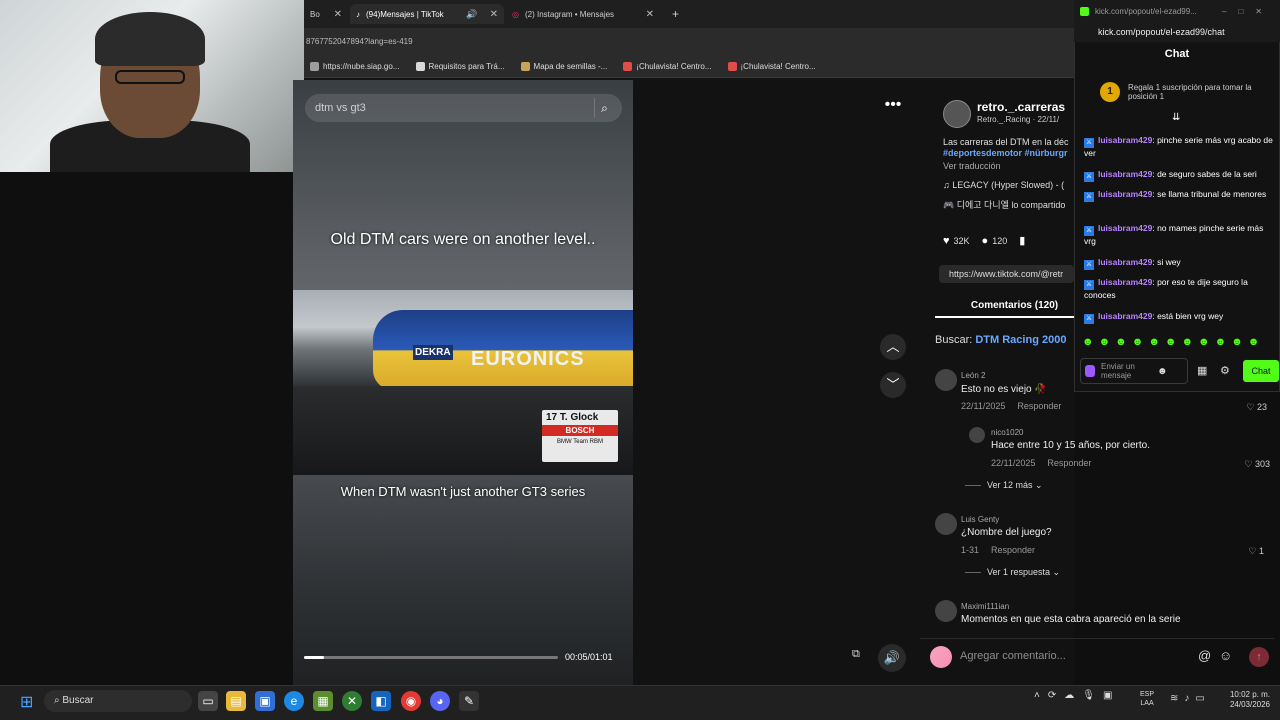 The height and width of the screenshot is (720, 1280). Describe the element at coordinates (471, 14) in the screenshot. I see `speaker-icon: 🔊` at that location.